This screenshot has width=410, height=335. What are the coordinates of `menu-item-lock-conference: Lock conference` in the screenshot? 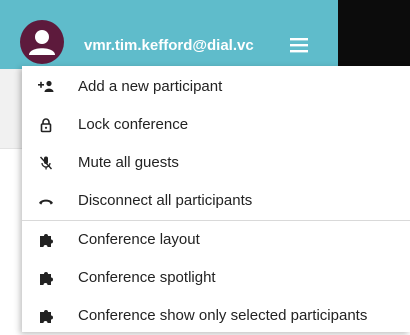 It's located at (216, 125).